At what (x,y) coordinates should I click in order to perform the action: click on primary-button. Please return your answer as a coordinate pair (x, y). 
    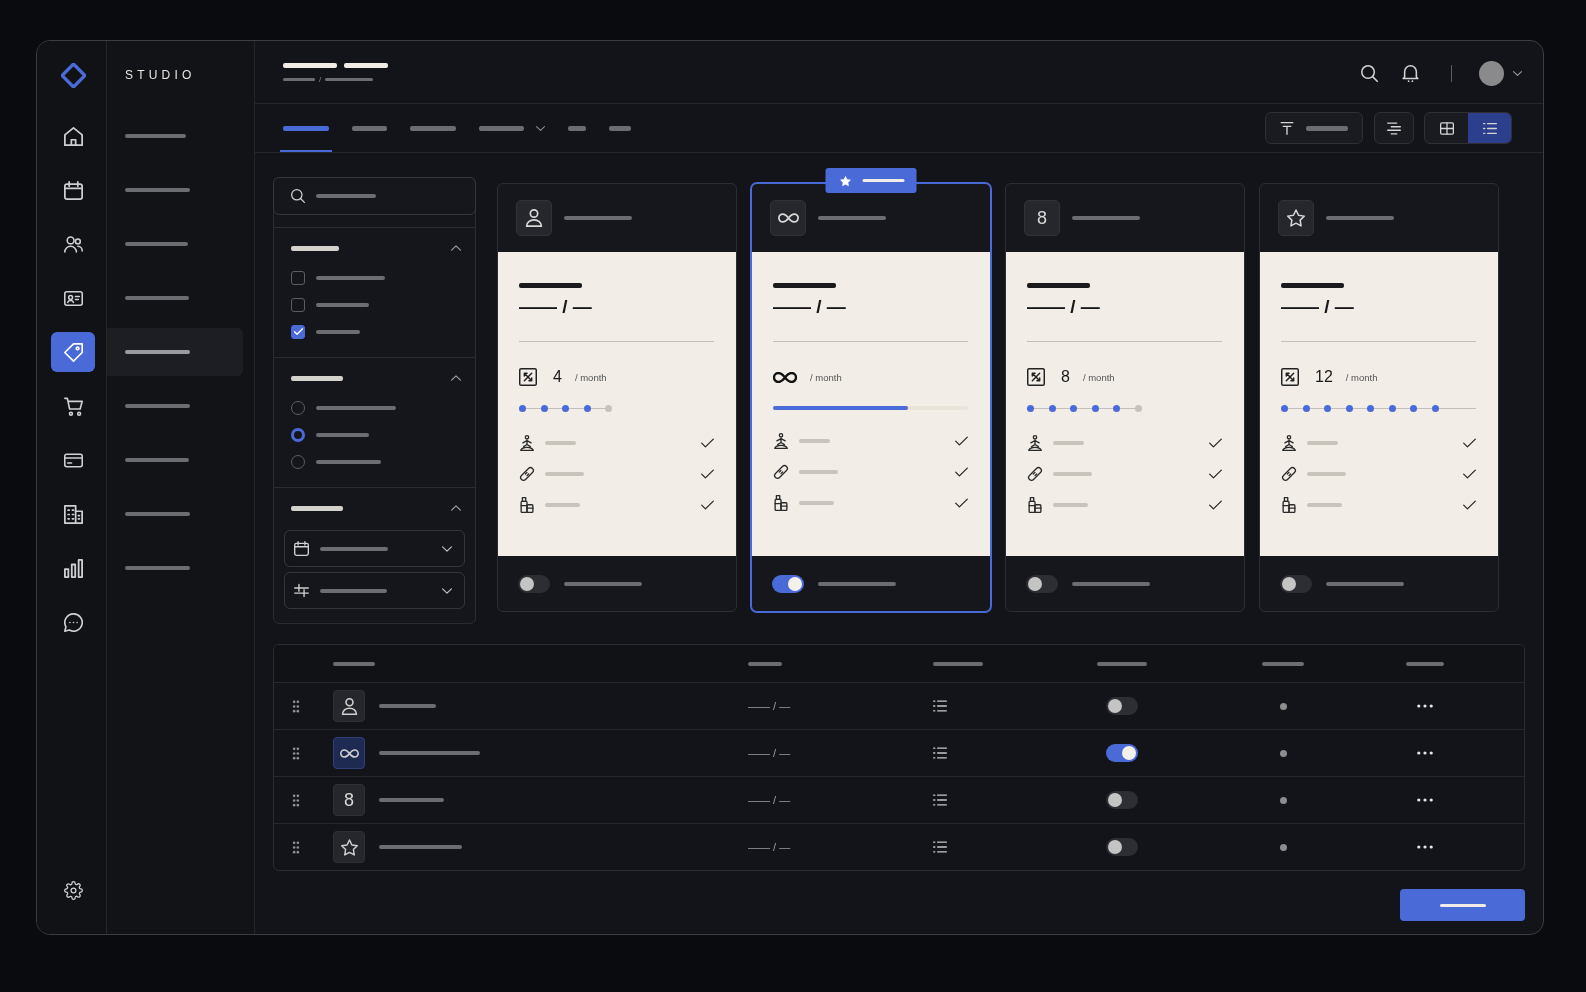
    Looking at the image, I should click on (1462, 905).